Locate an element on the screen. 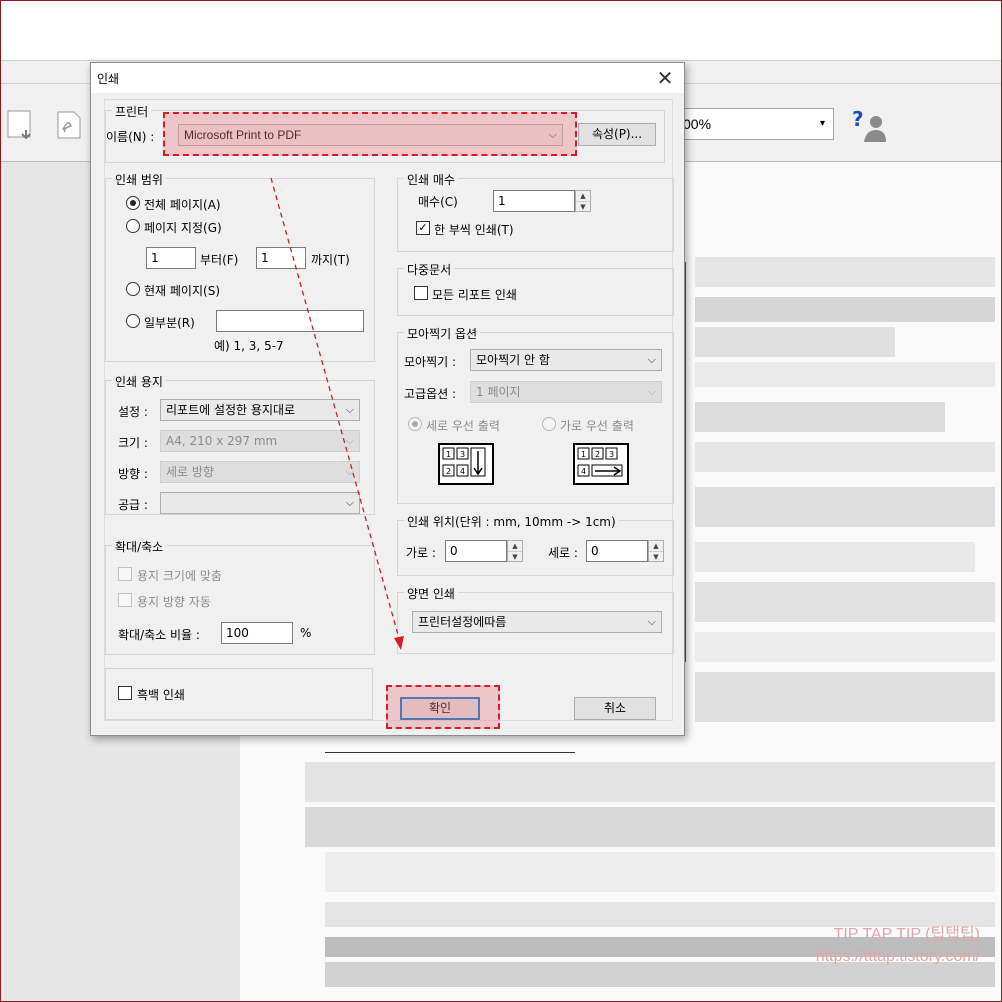 This screenshot has height=1002, width=1002. radio-all-pages is located at coordinates (133, 203).